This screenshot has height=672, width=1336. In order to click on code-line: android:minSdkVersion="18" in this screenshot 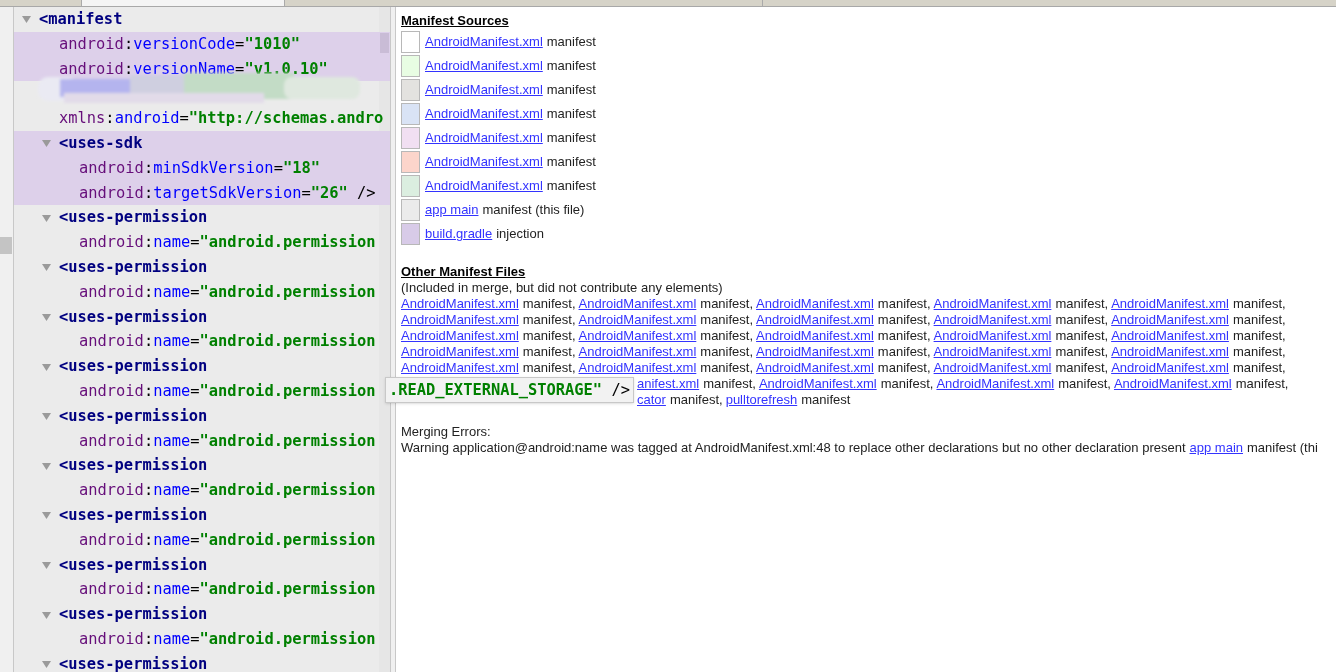, I will do `click(199, 168)`.